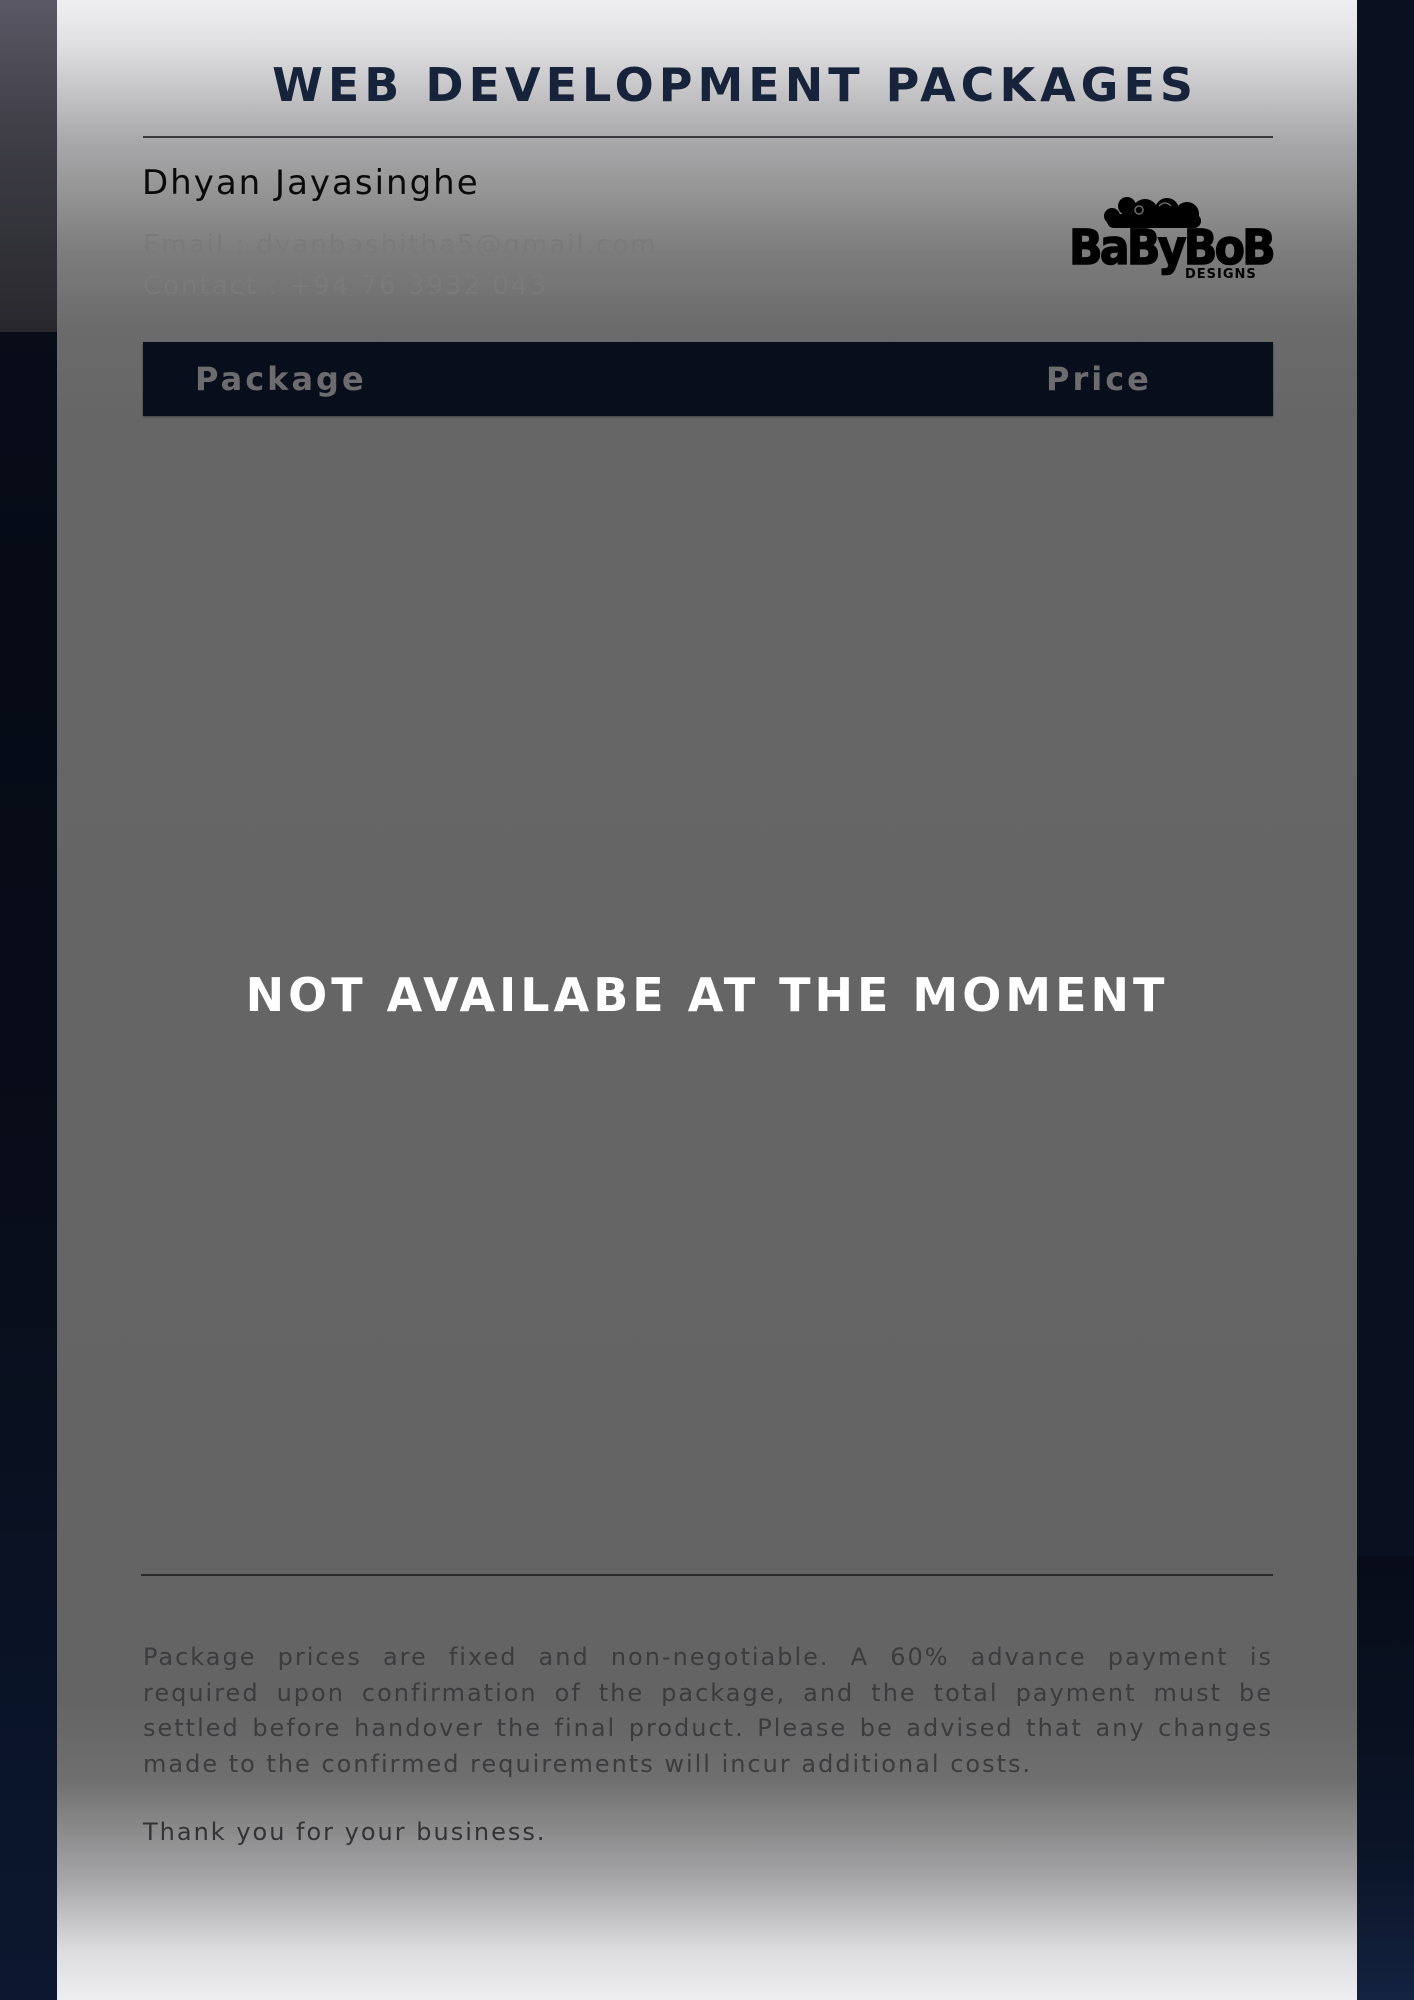 The height and width of the screenshot is (2000, 1414). I want to click on document-title: WEB DEVELOPMENT PACKAGES, so click(735, 85).